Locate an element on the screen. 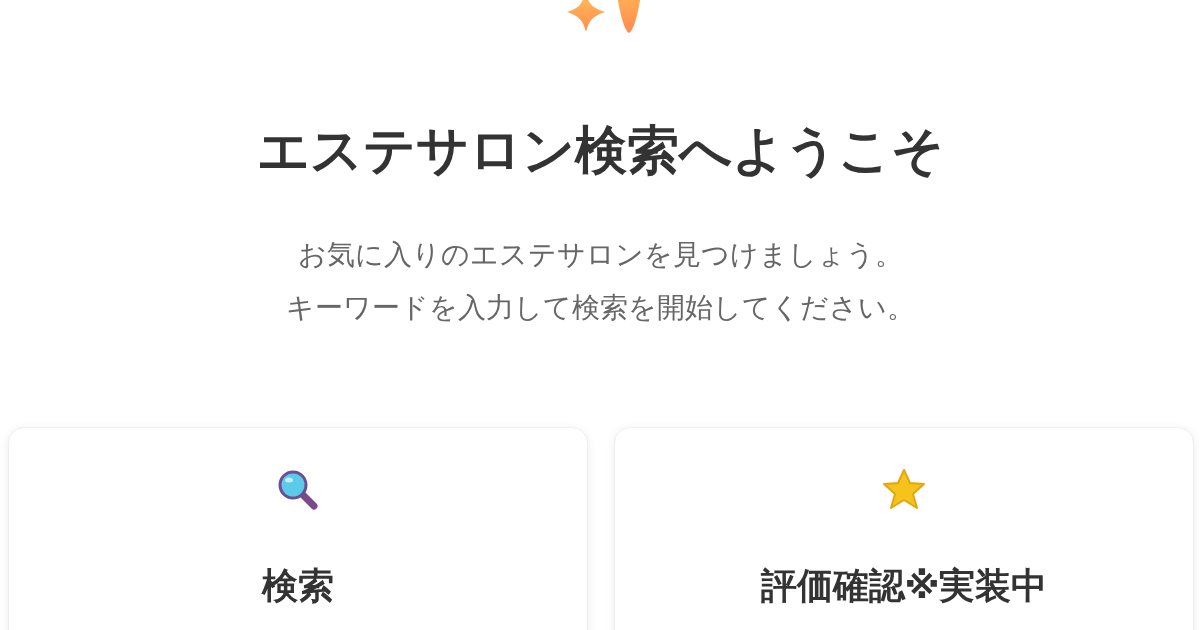 This screenshot has width=1200, height=630. subtitle-text: お気に入りのエステサロンを見つけましょう。 is located at coordinates (600, 255).